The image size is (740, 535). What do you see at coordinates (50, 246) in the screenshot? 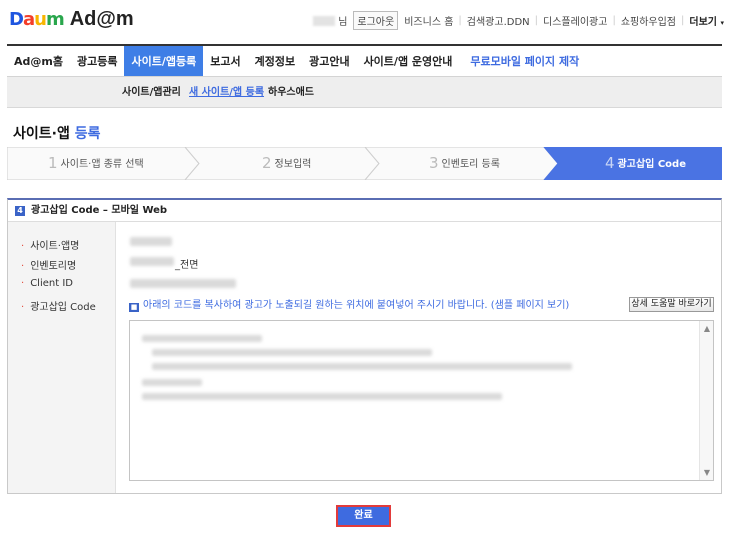
I see `field-label-site-app-name: · 사이트·앱명` at bounding box center [50, 246].